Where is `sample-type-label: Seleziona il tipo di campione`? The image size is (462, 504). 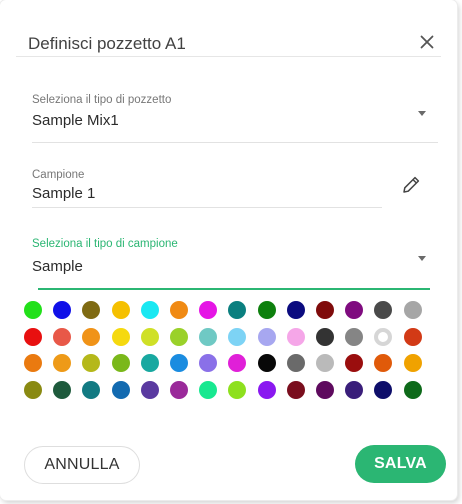 sample-type-label: Seleziona il tipo di campione is located at coordinates (105, 244).